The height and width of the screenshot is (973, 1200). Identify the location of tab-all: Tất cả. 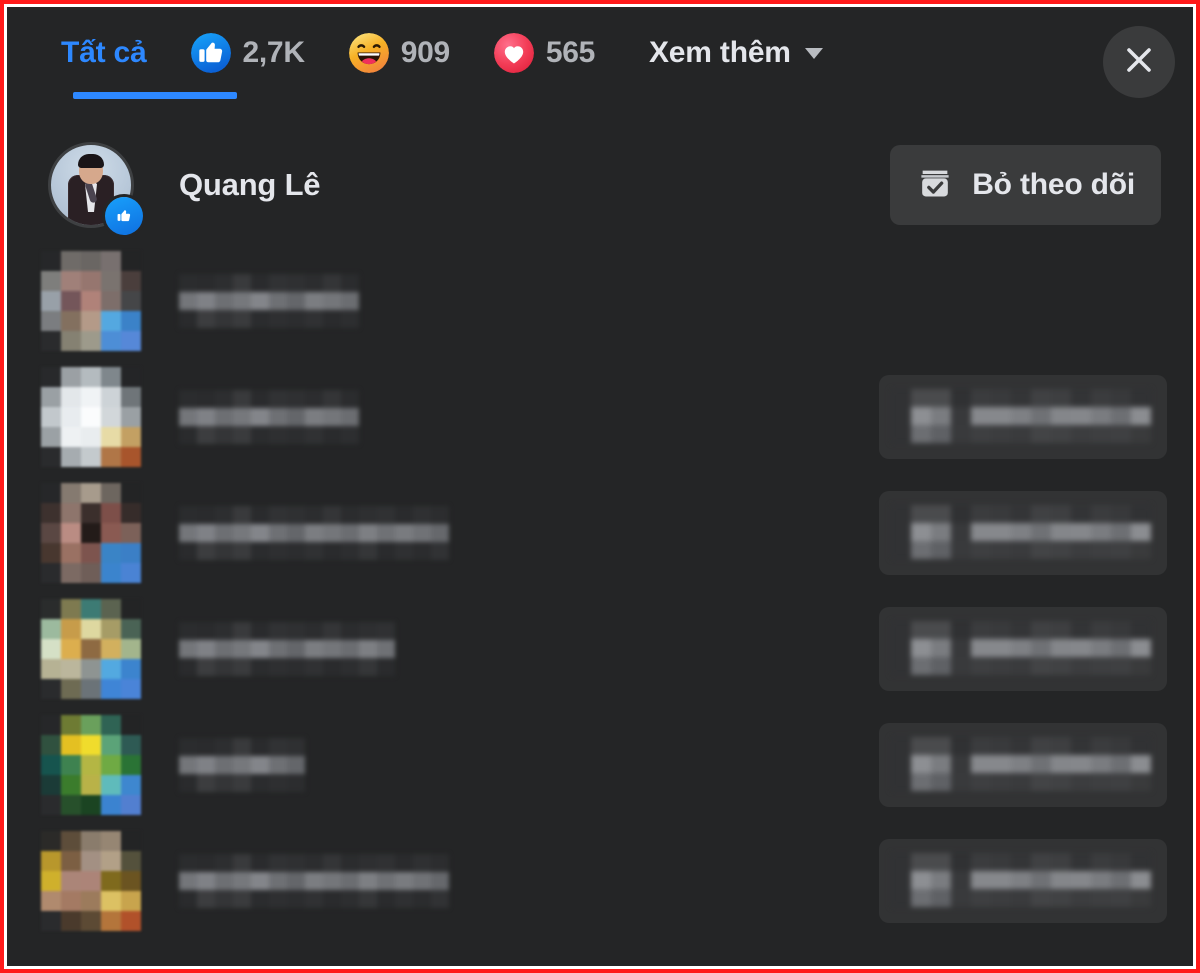
(138, 53).